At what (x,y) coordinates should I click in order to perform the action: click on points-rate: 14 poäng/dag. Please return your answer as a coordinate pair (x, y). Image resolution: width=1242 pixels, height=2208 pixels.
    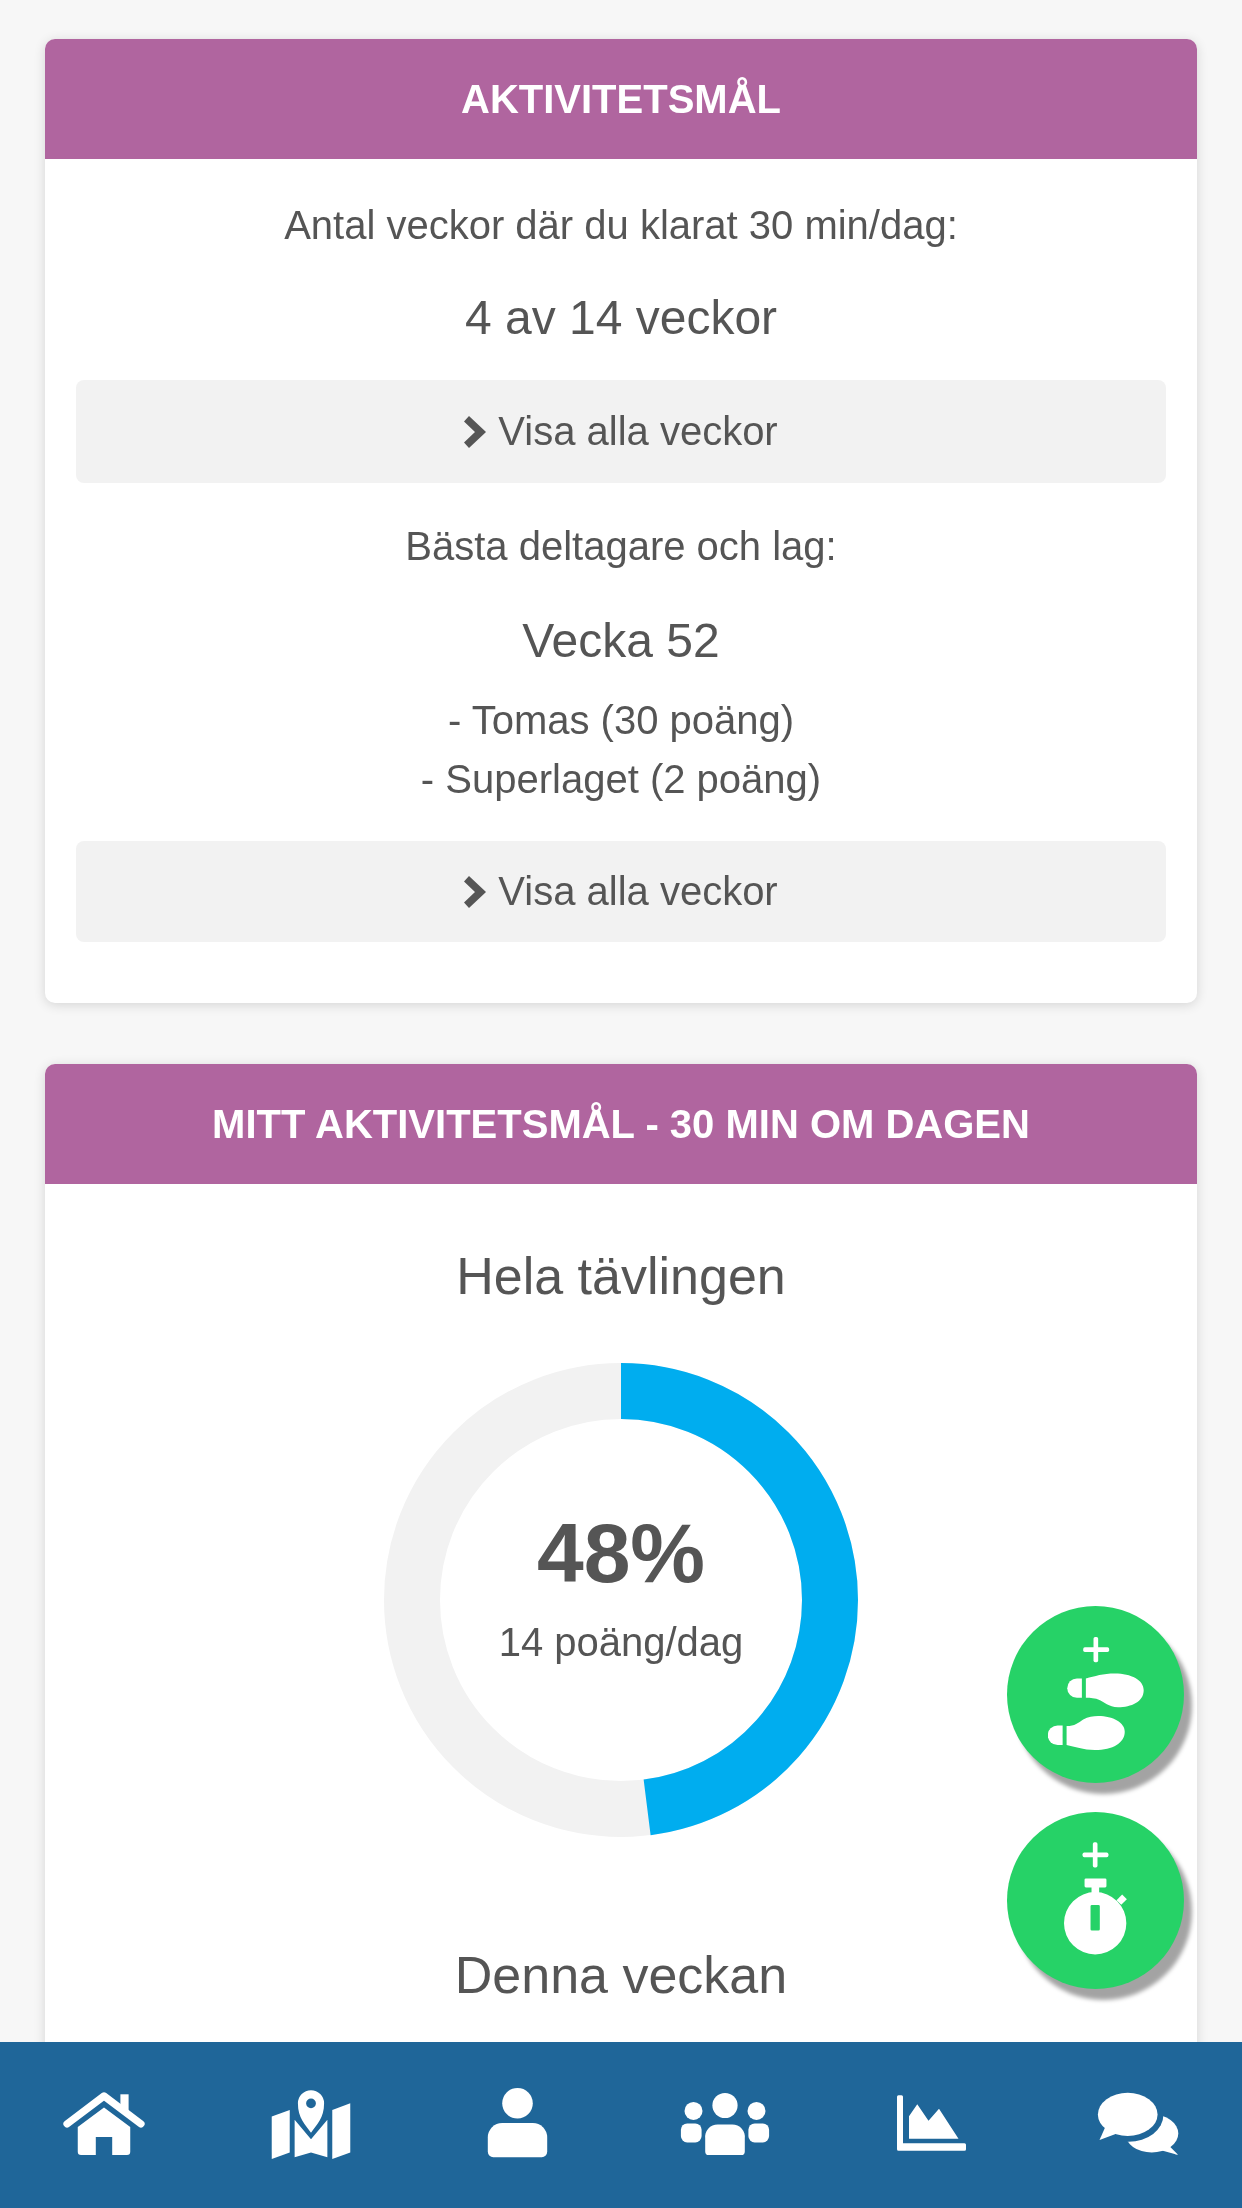
    Looking at the image, I should click on (621, 1642).